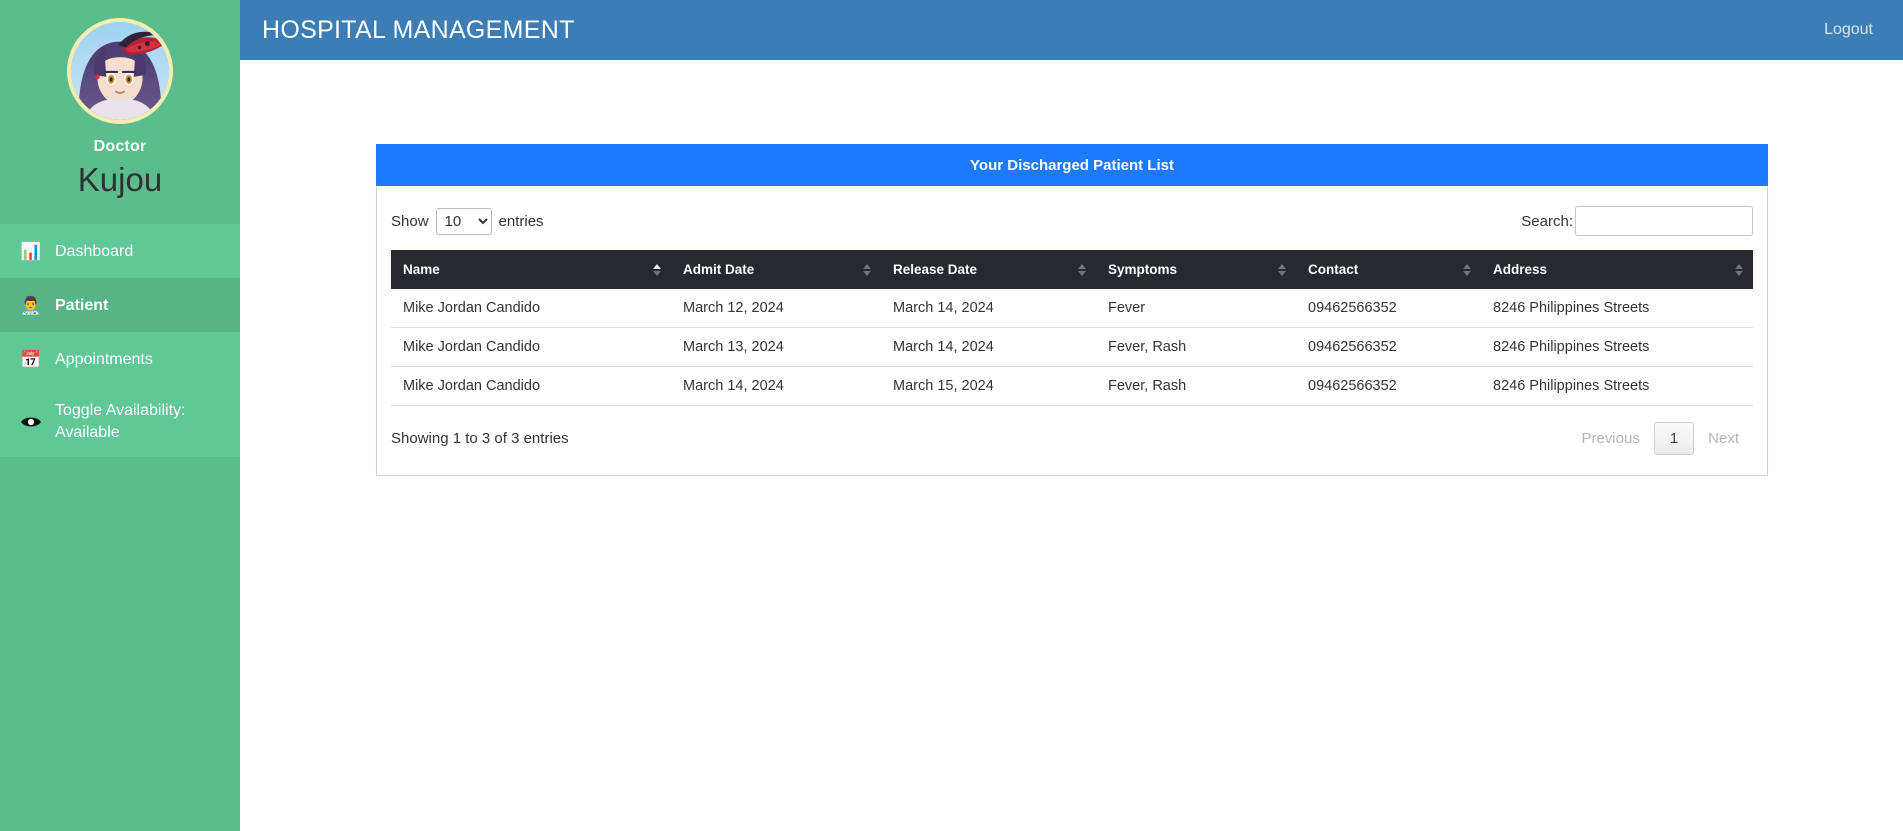 The height and width of the screenshot is (831, 1903). Describe the element at coordinates (104, 359) in the screenshot. I see `sidebar-item-label-appointments: Appointments` at that location.